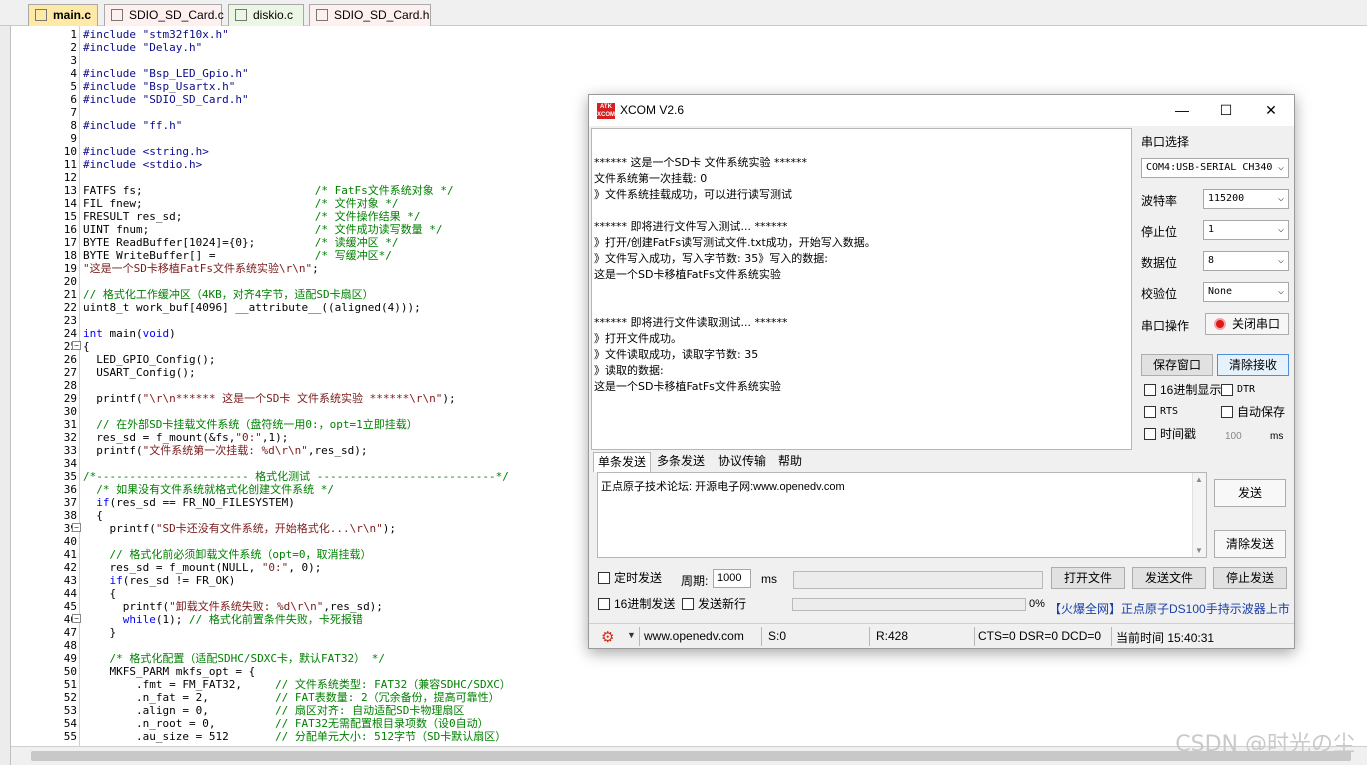  What do you see at coordinates (233, 606) in the screenshot?
I see `code-line: printf("卸载文件系统失败: %d\r\n",res_sd);` at bounding box center [233, 606].